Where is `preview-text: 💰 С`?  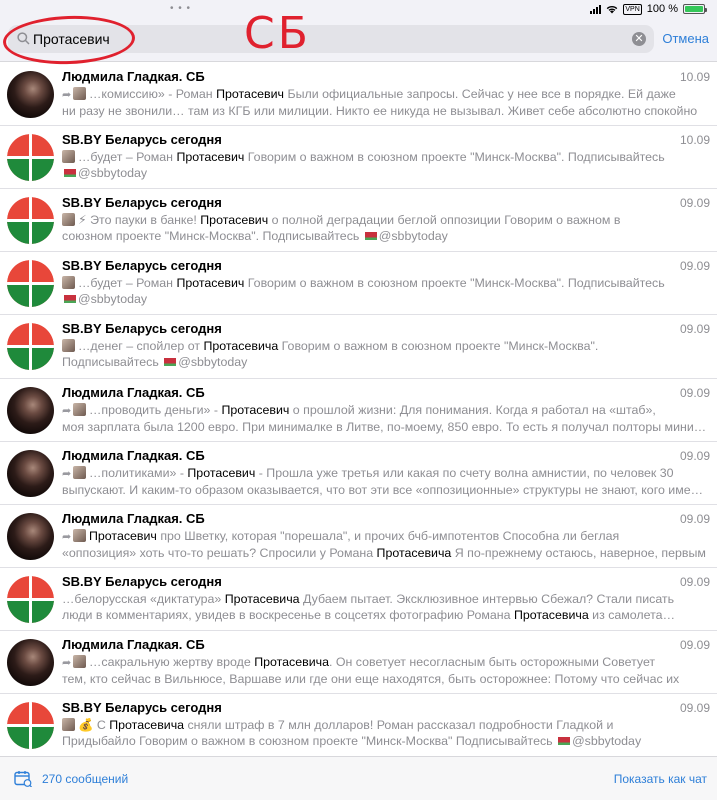 preview-text: 💰 С is located at coordinates (94, 725).